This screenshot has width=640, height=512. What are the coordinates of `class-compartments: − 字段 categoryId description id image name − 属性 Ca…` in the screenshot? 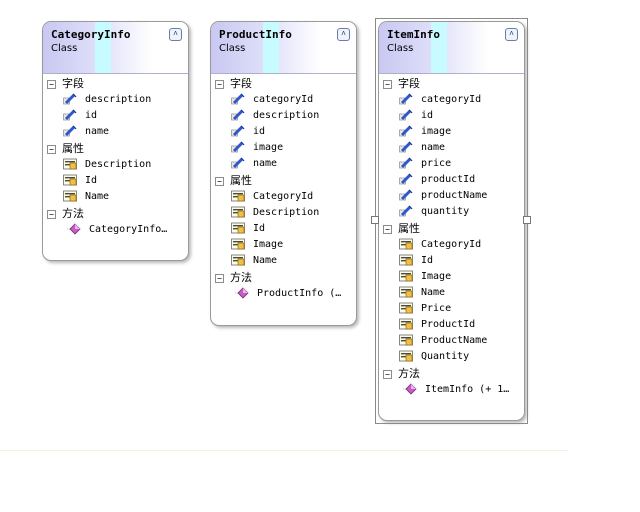 It's located at (283, 188).